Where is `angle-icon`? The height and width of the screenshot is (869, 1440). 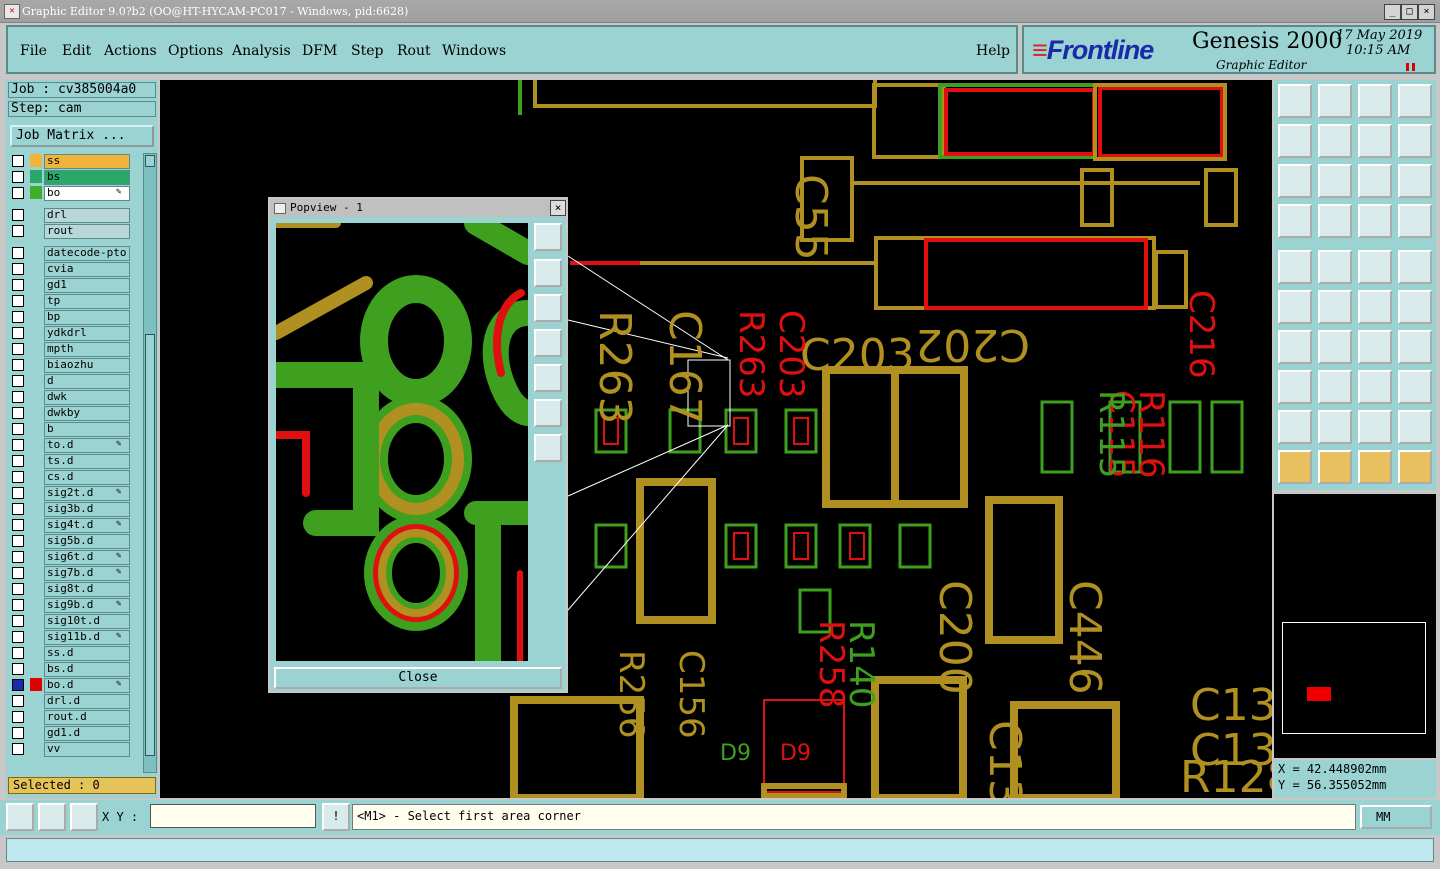 angle-icon is located at coordinates (1295, 347).